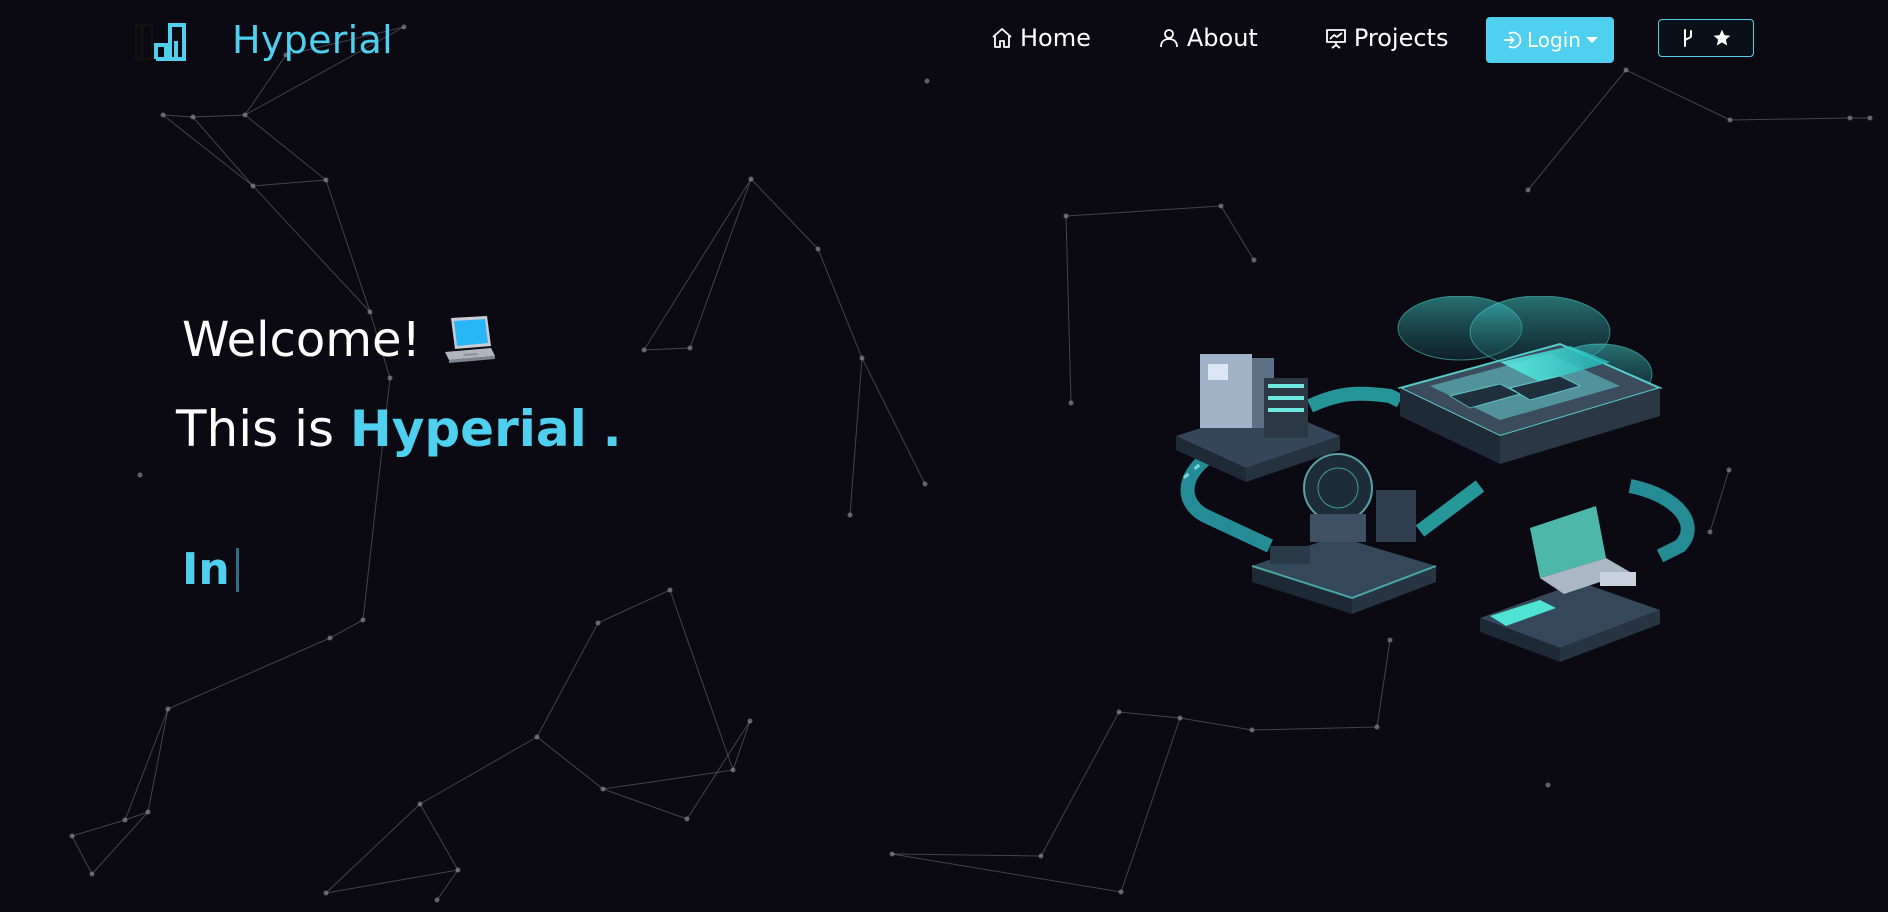 The height and width of the screenshot is (912, 1888). I want to click on typing-cursor, so click(237, 569).